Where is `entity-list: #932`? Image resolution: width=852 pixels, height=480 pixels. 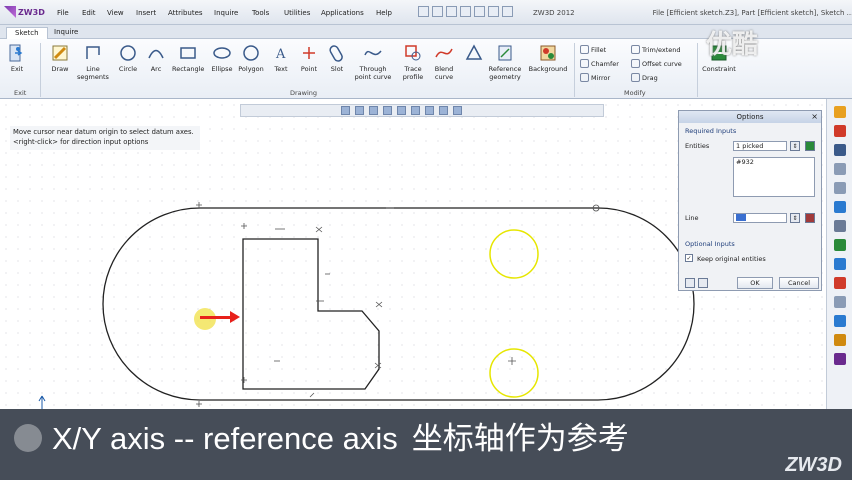 entity-list: #932 is located at coordinates (774, 177).